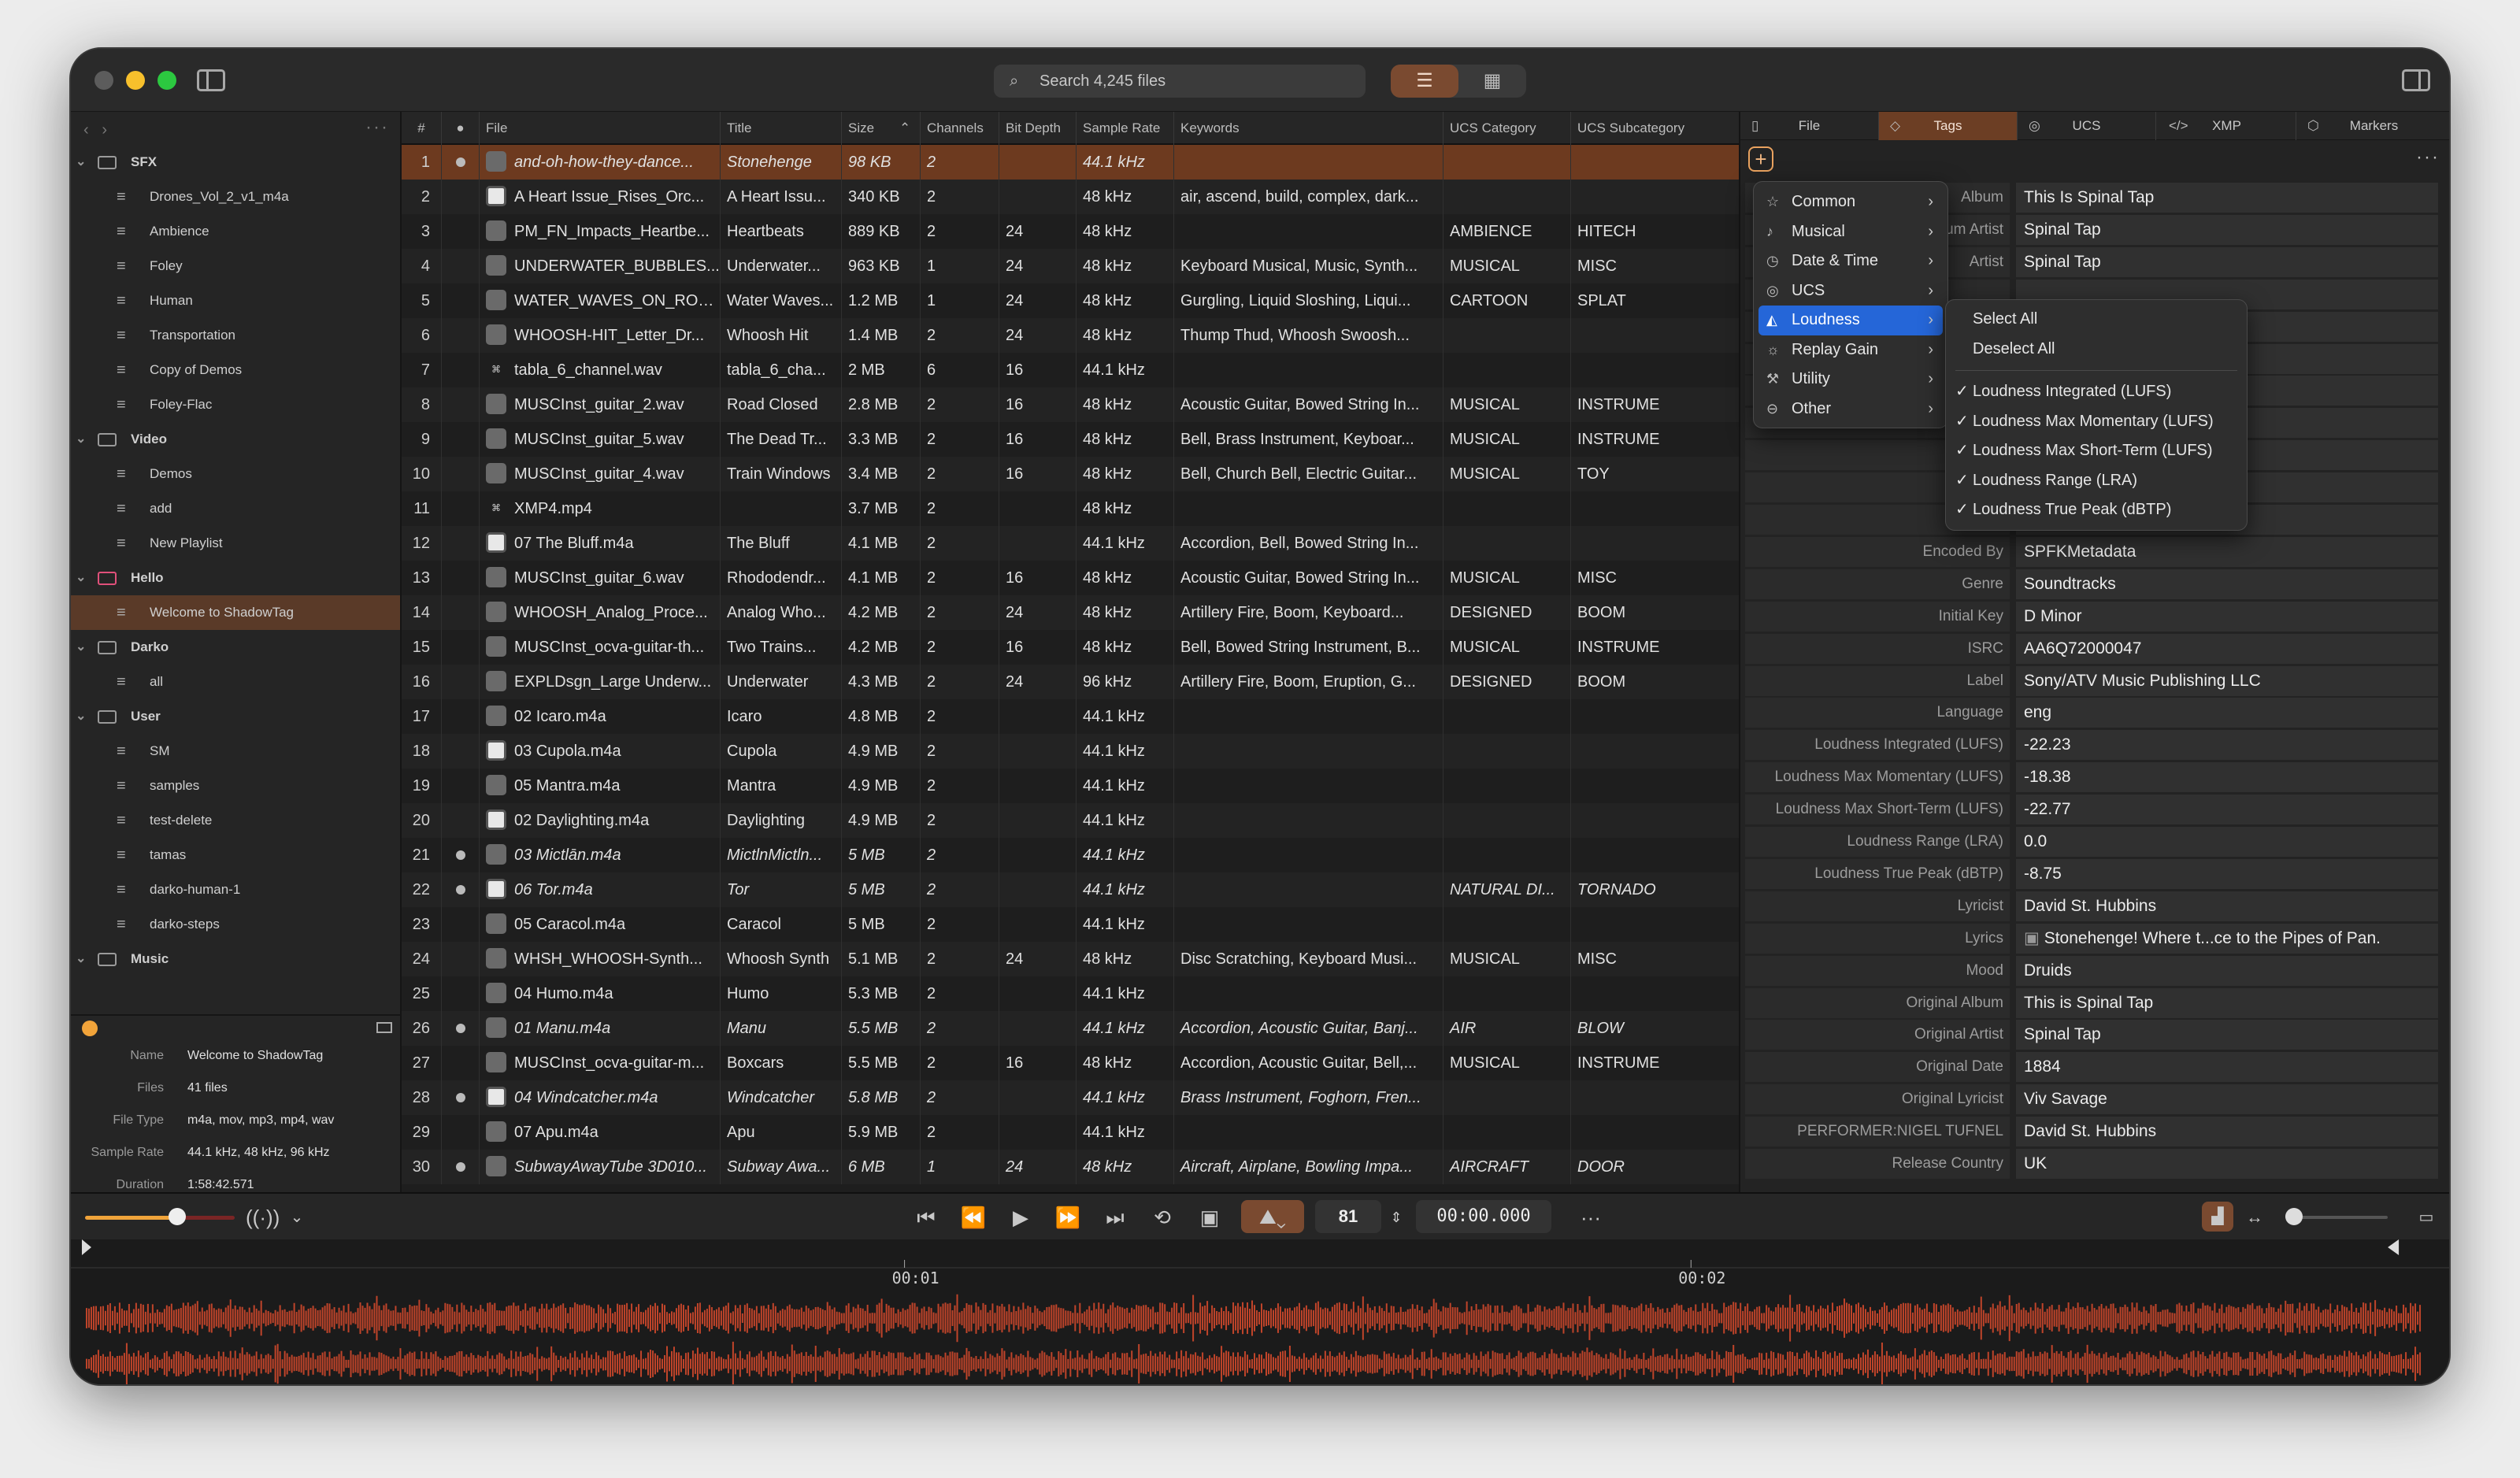 Image resolution: width=2520 pixels, height=1478 pixels. What do you see at coordinates (1070, 786) in the screenshot?
I see `table-row: 19 05 Mantra.m4a Mantra 4.9 MB 2 44.1 kHz` at bounding box center [1070, 786].